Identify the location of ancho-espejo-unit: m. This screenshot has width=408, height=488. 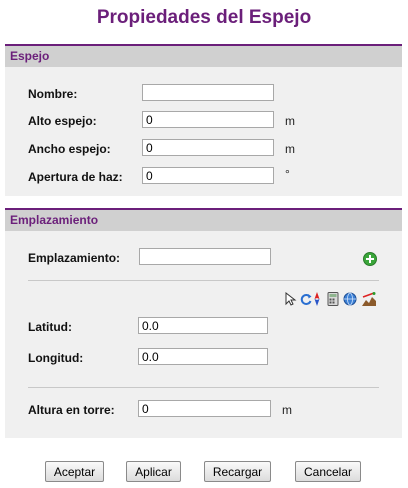
(290, 149).